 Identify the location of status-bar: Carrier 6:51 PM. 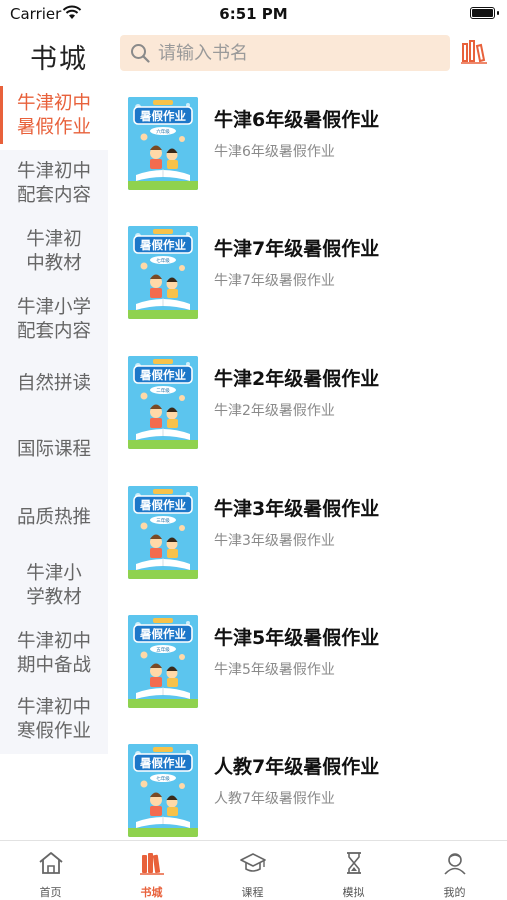
(253, 15).